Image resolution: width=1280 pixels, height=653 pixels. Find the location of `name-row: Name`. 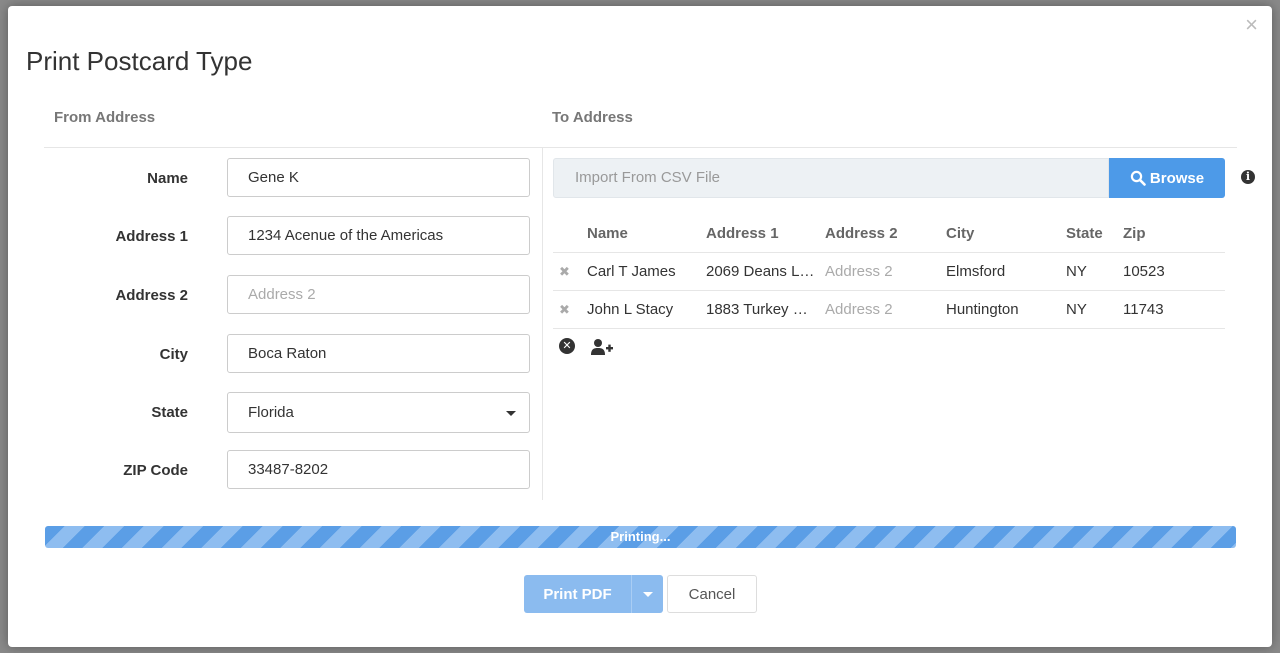

name-row: Name is located at coordinates (289, 178).